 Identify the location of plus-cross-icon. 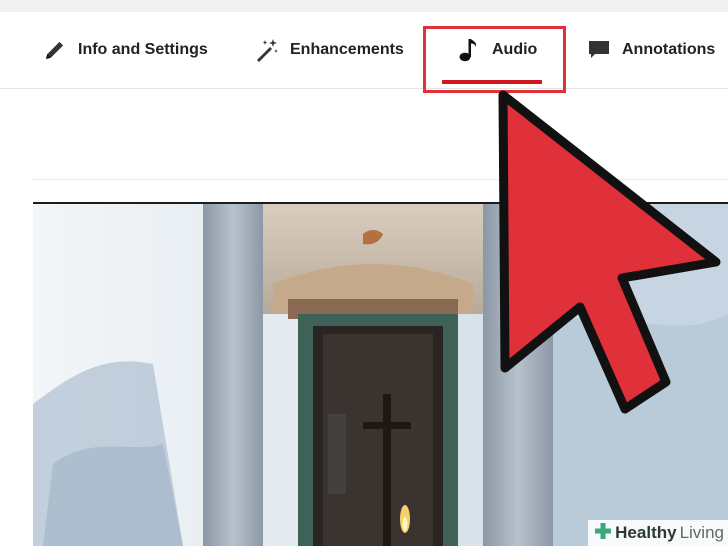
(603, 533).